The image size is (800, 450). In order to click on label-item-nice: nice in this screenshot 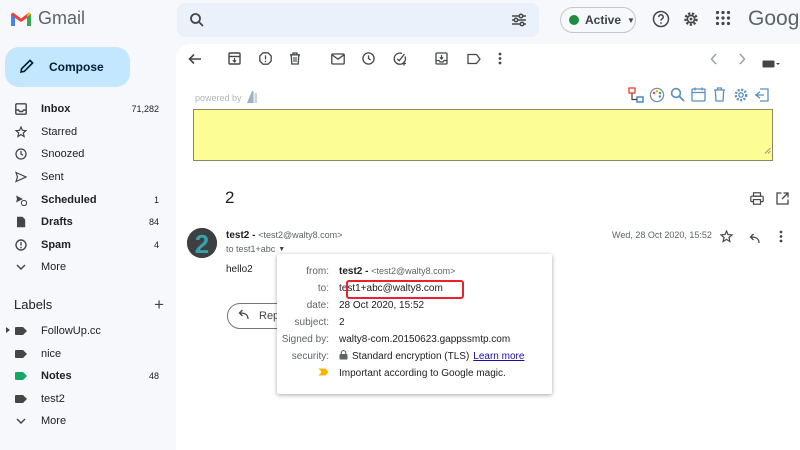, I will do `click(85, 354)`.